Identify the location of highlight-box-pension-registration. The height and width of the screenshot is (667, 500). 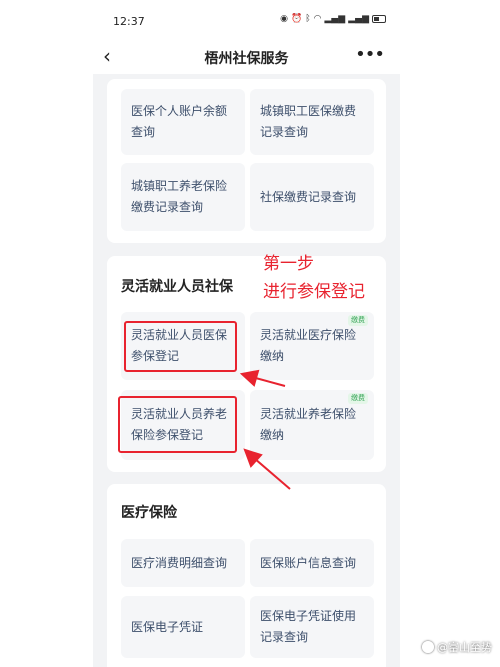
(177, 424).